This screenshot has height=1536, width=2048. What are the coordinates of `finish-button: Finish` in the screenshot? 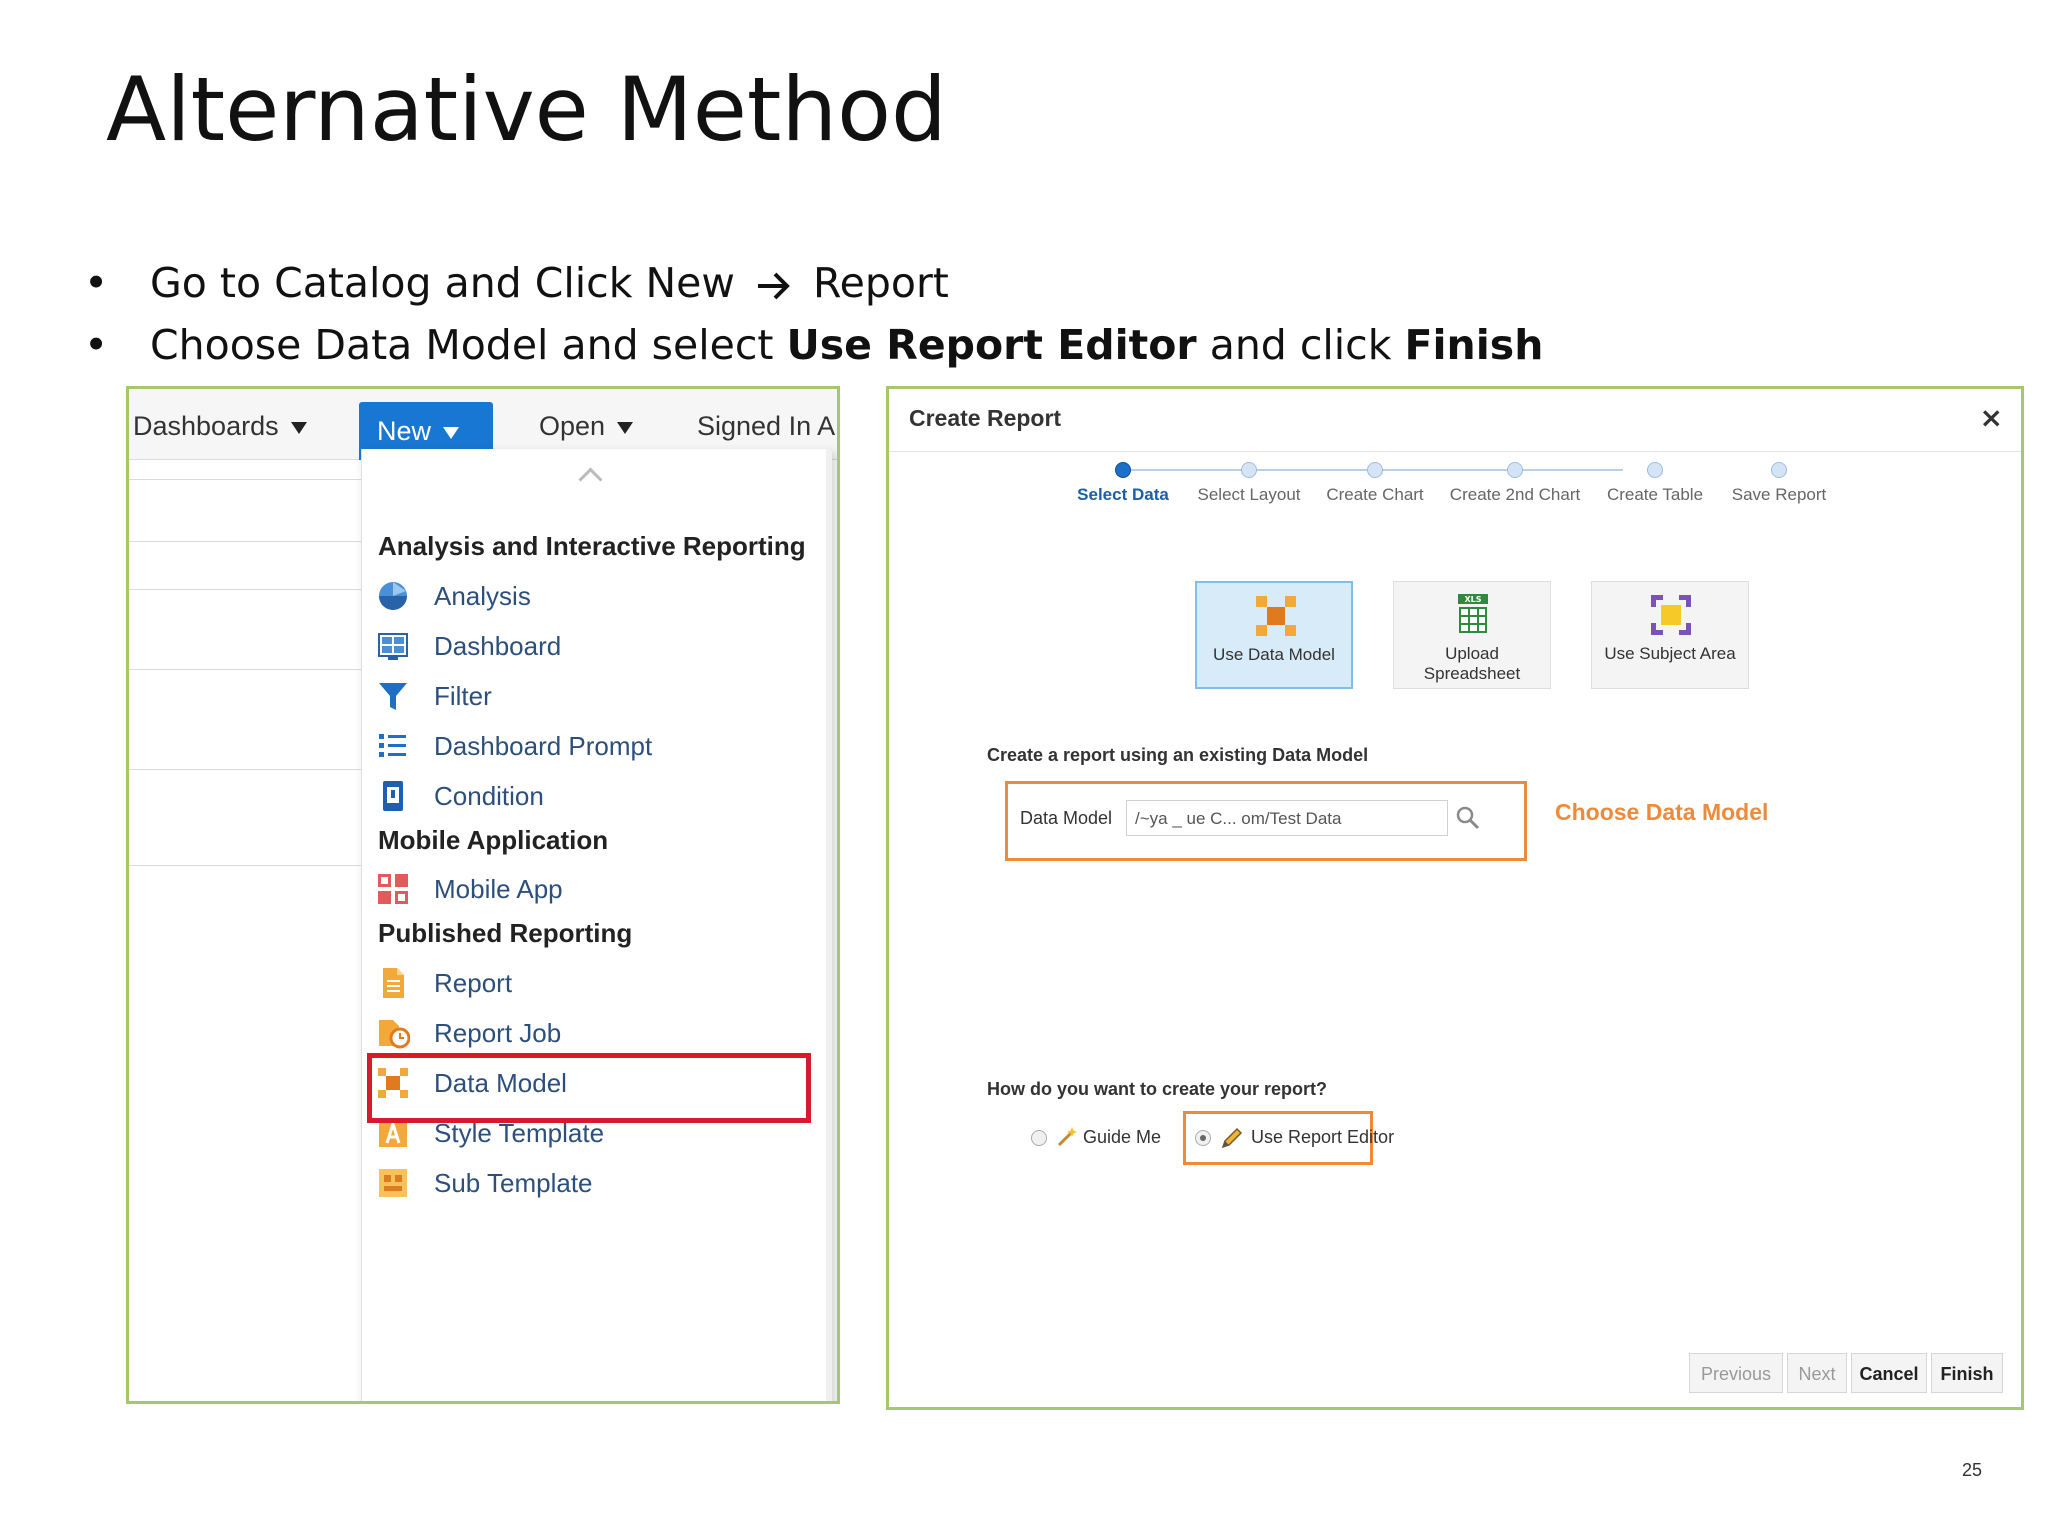 It's located at (1967, 1373).